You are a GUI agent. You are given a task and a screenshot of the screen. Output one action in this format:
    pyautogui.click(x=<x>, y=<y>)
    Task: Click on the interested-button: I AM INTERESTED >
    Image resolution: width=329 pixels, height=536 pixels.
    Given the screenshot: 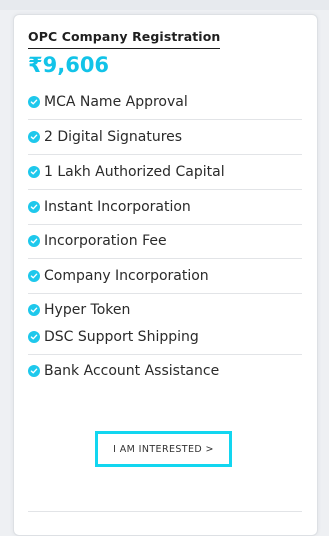 What is the action you would take?
    pyautogui.click(x=163, y=449)
    